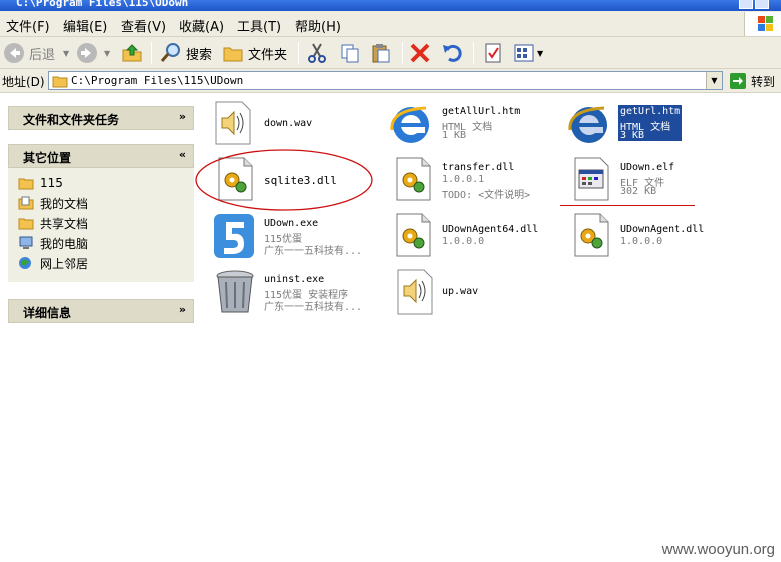  I want to click on place-item-my-computer: 我的电脑, so click(53, 243).